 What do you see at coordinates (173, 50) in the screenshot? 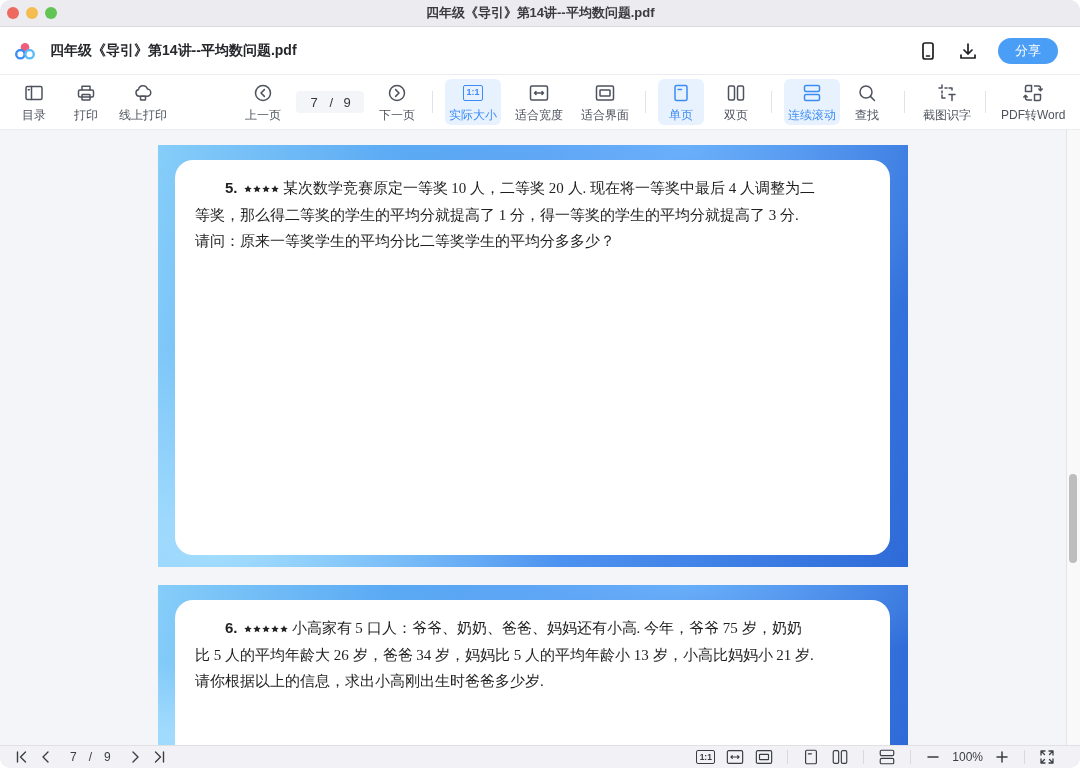
I see `file-name: 四年级《导引》第14讲--平均数问题.pdf` at bounding box center [173, 50].